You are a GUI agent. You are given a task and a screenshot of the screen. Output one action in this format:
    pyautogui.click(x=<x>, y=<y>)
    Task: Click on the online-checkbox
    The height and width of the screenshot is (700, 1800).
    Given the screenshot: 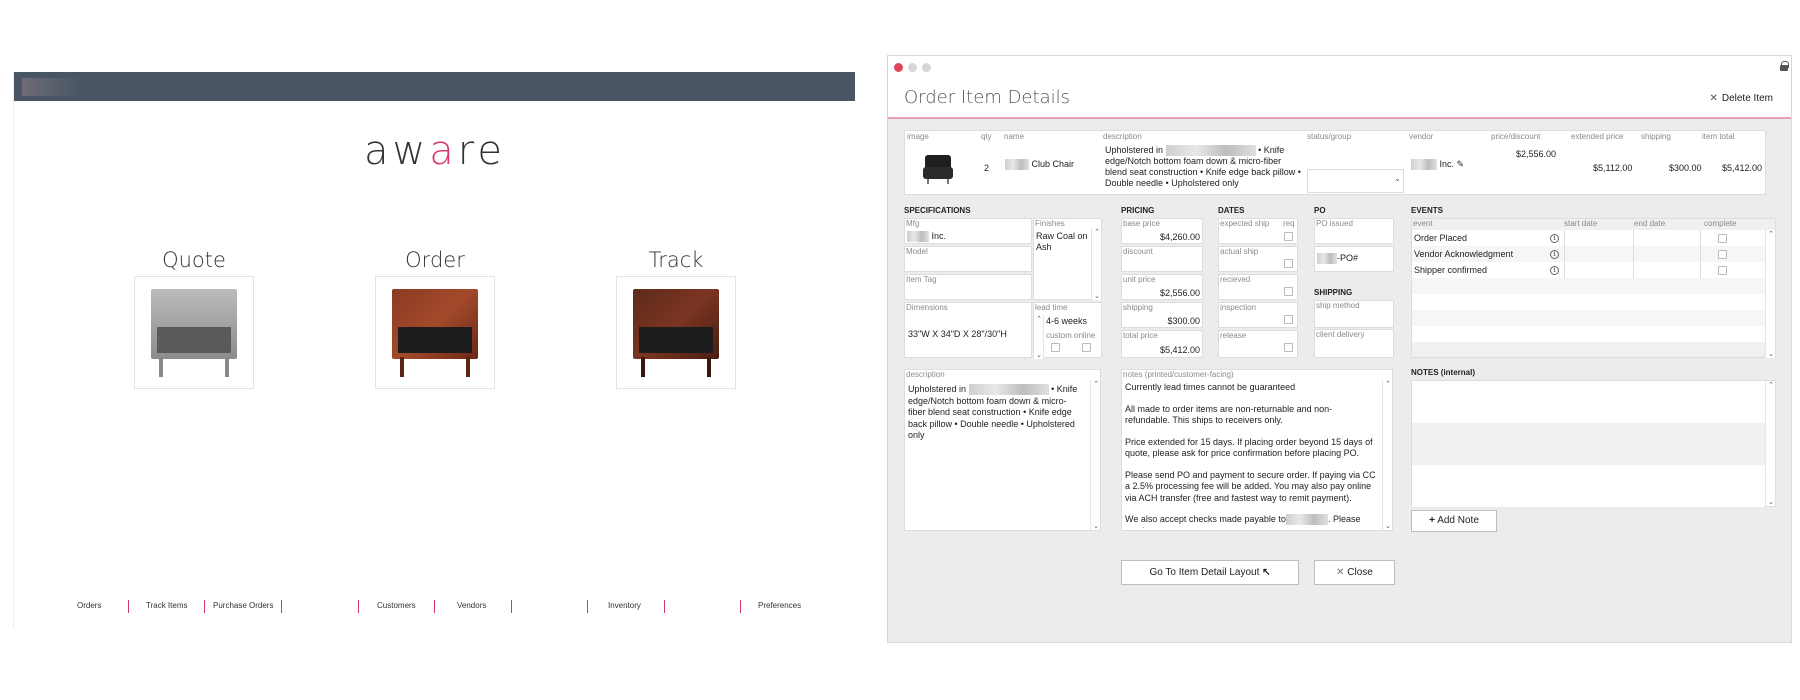 What is the action you would take?
    pyautogui.click(x=1086, y=347)
    